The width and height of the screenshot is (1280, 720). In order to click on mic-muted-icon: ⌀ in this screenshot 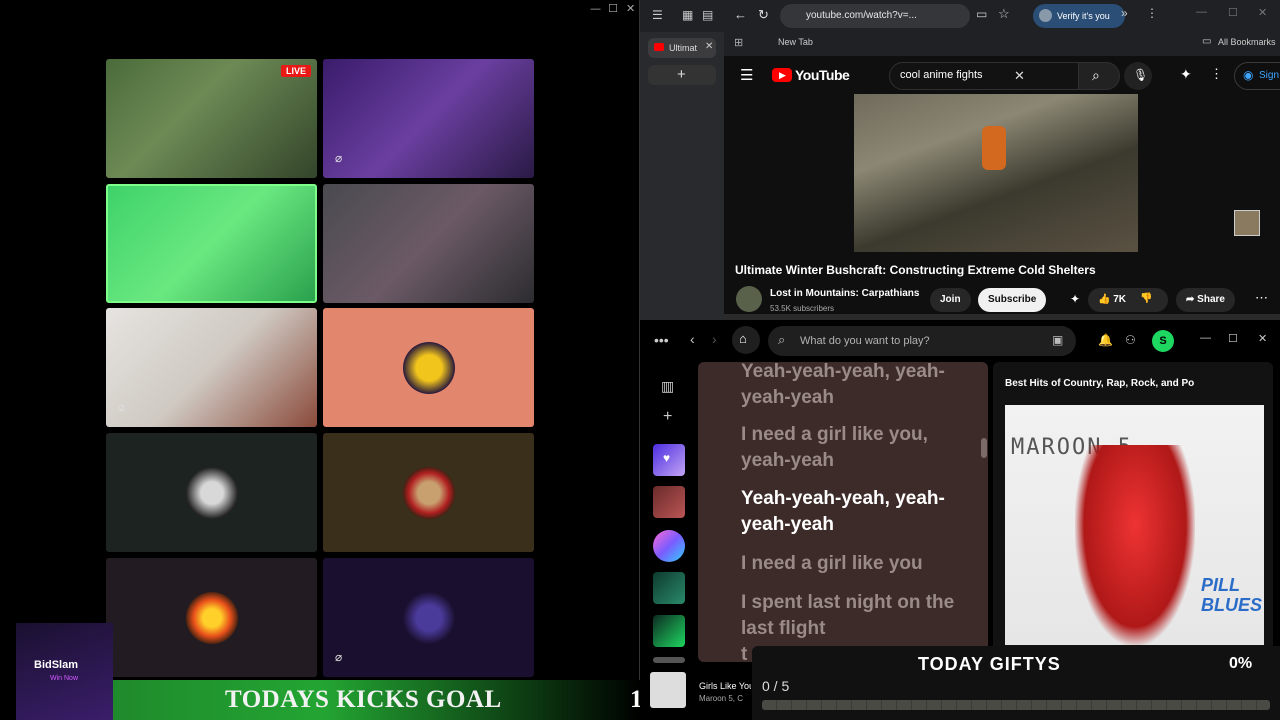, I will do `click(339, 158)`.